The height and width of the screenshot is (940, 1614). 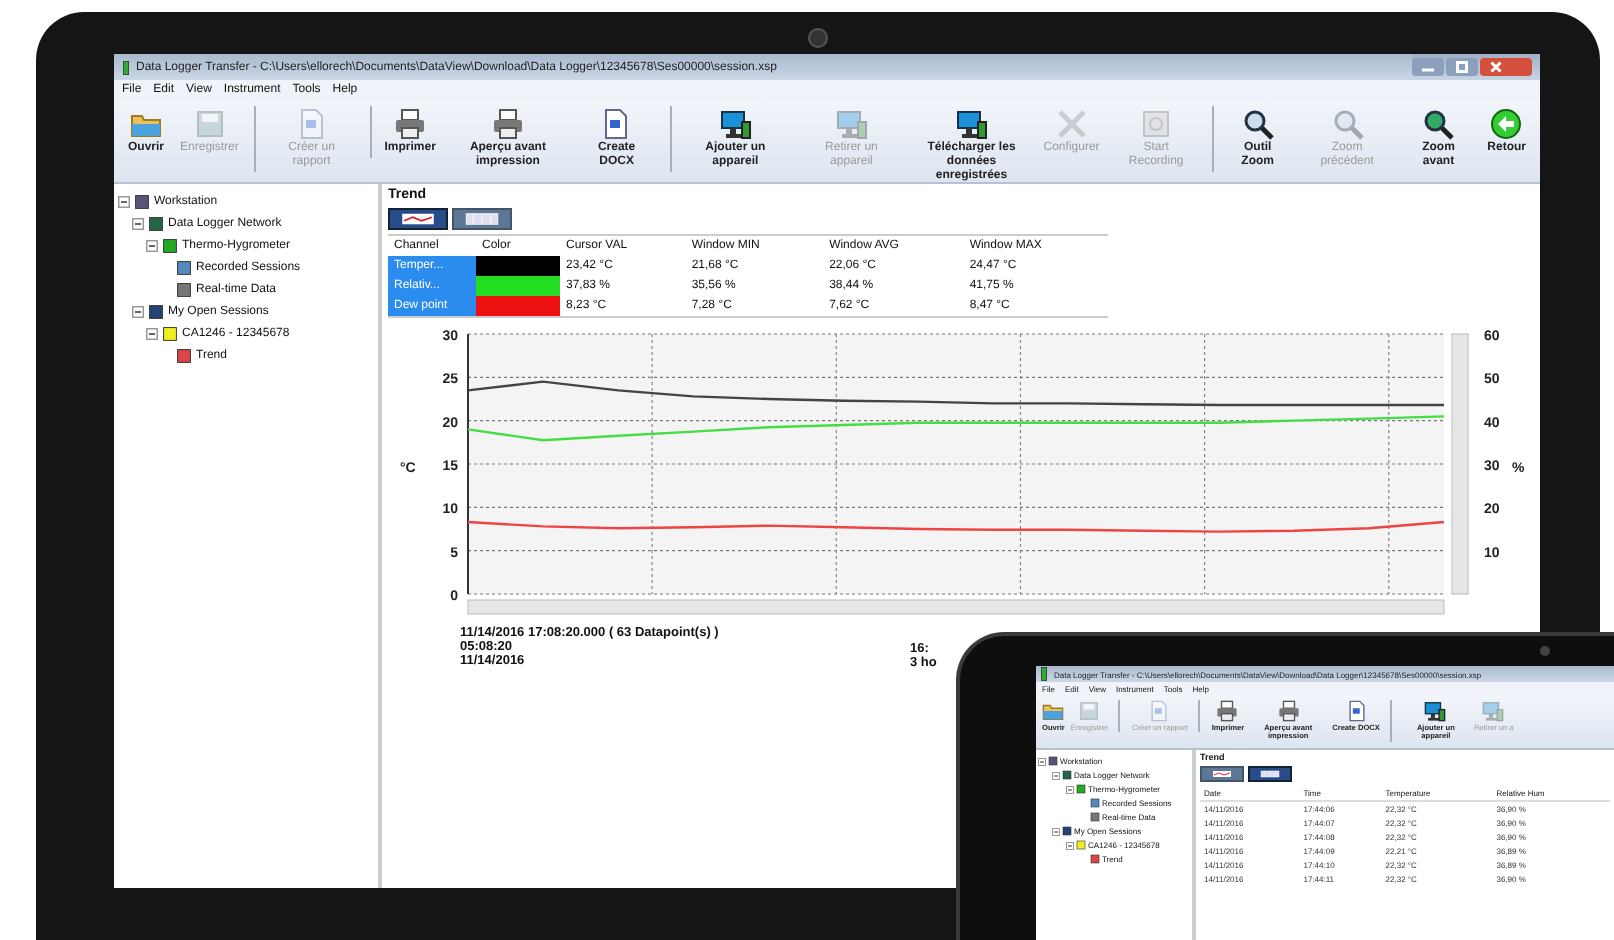 I want to click on minimize-button, so click(x=1428, y=67).